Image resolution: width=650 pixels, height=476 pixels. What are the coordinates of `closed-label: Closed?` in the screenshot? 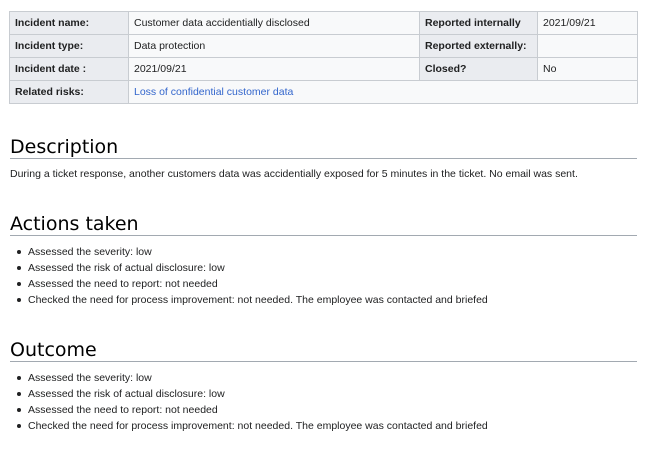 It's located at (478, 69).